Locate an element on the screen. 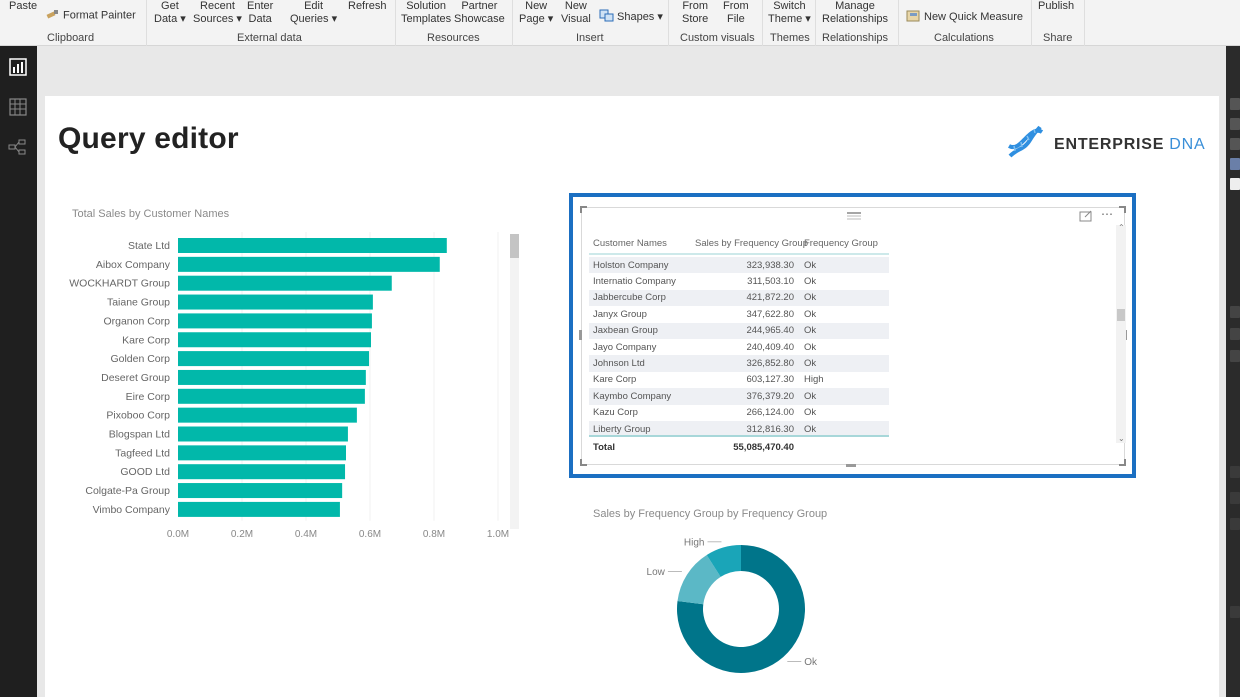  scroll-down-icon: ⌄ is located at coordinates (1121, 438).